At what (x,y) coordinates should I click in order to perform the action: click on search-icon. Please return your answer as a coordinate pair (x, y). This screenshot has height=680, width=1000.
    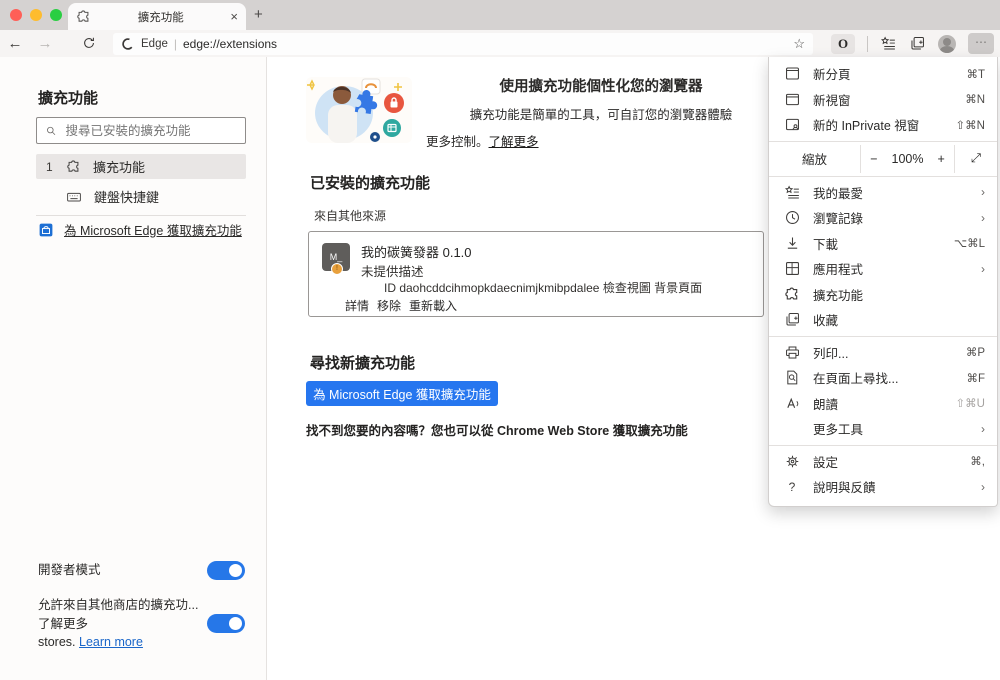
    Looking at the image, I should click on (51, 130).